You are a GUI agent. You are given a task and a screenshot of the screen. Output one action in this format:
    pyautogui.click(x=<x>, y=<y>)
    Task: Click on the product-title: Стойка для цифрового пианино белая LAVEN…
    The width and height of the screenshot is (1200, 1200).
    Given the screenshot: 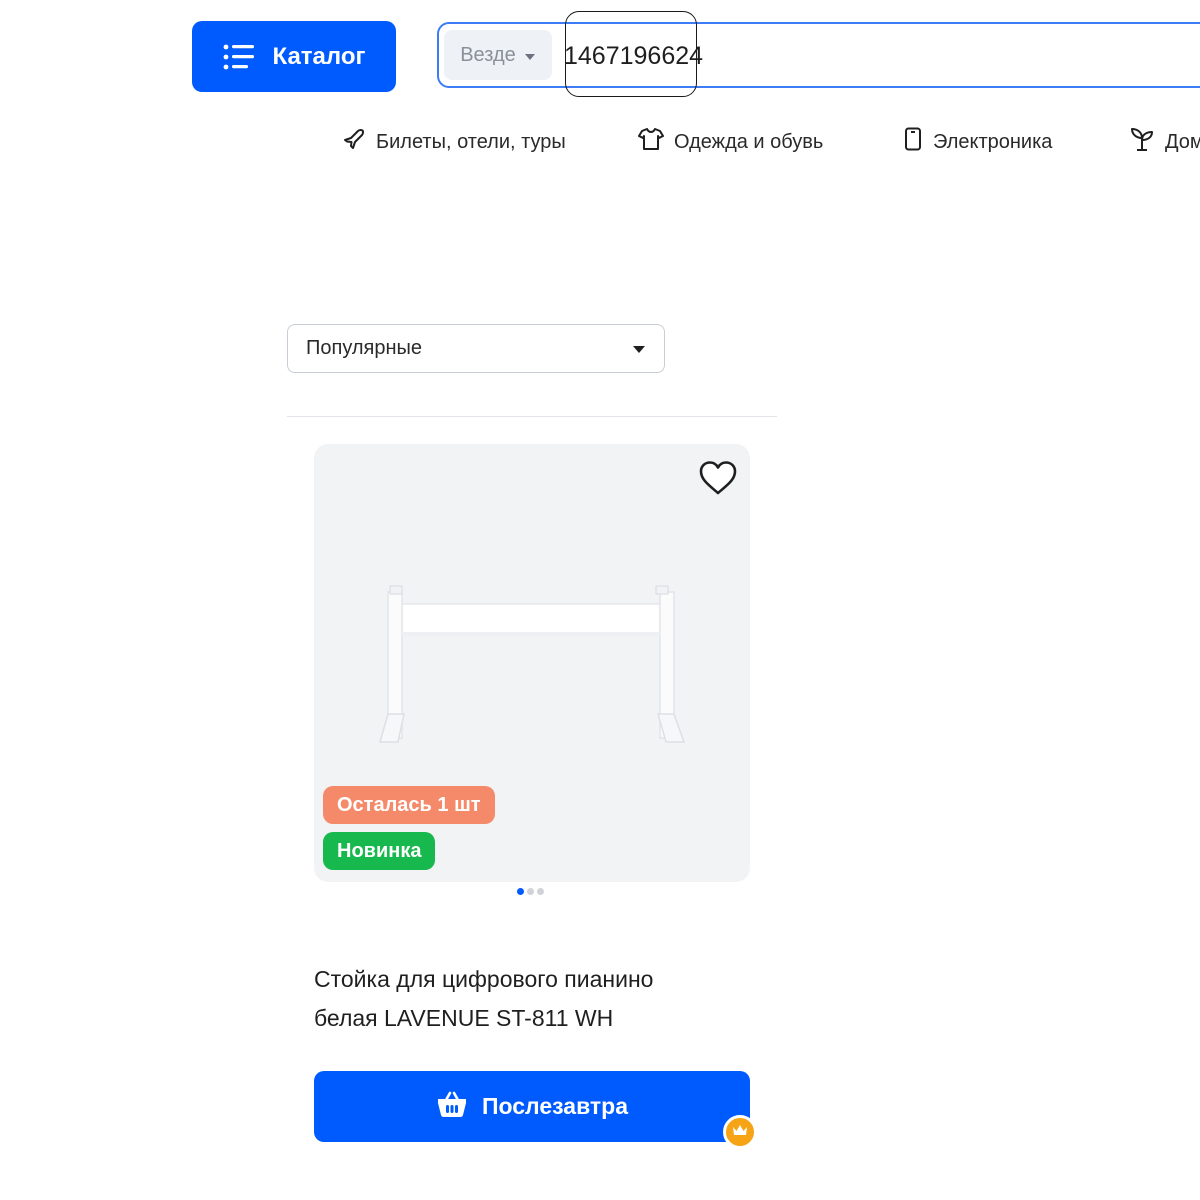 What is the action you would take?
    pyautogui.click(x=534, y=999)
    